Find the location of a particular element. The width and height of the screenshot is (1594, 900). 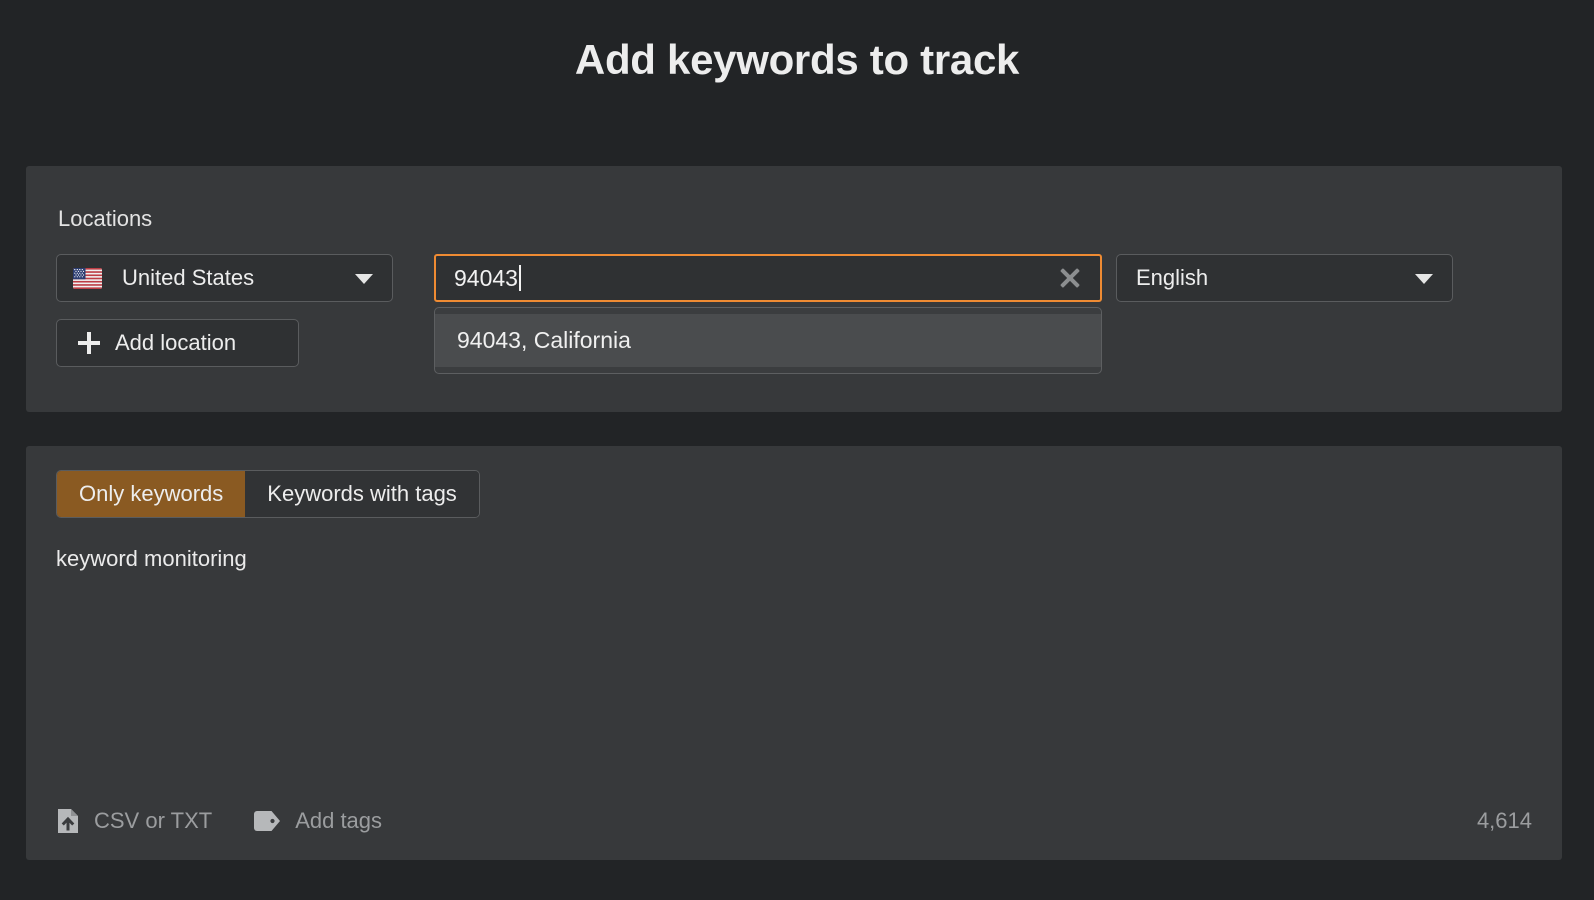

keywords-mode-tabs: Only keywords Keywords with tags is located at coordinates (268, 494).